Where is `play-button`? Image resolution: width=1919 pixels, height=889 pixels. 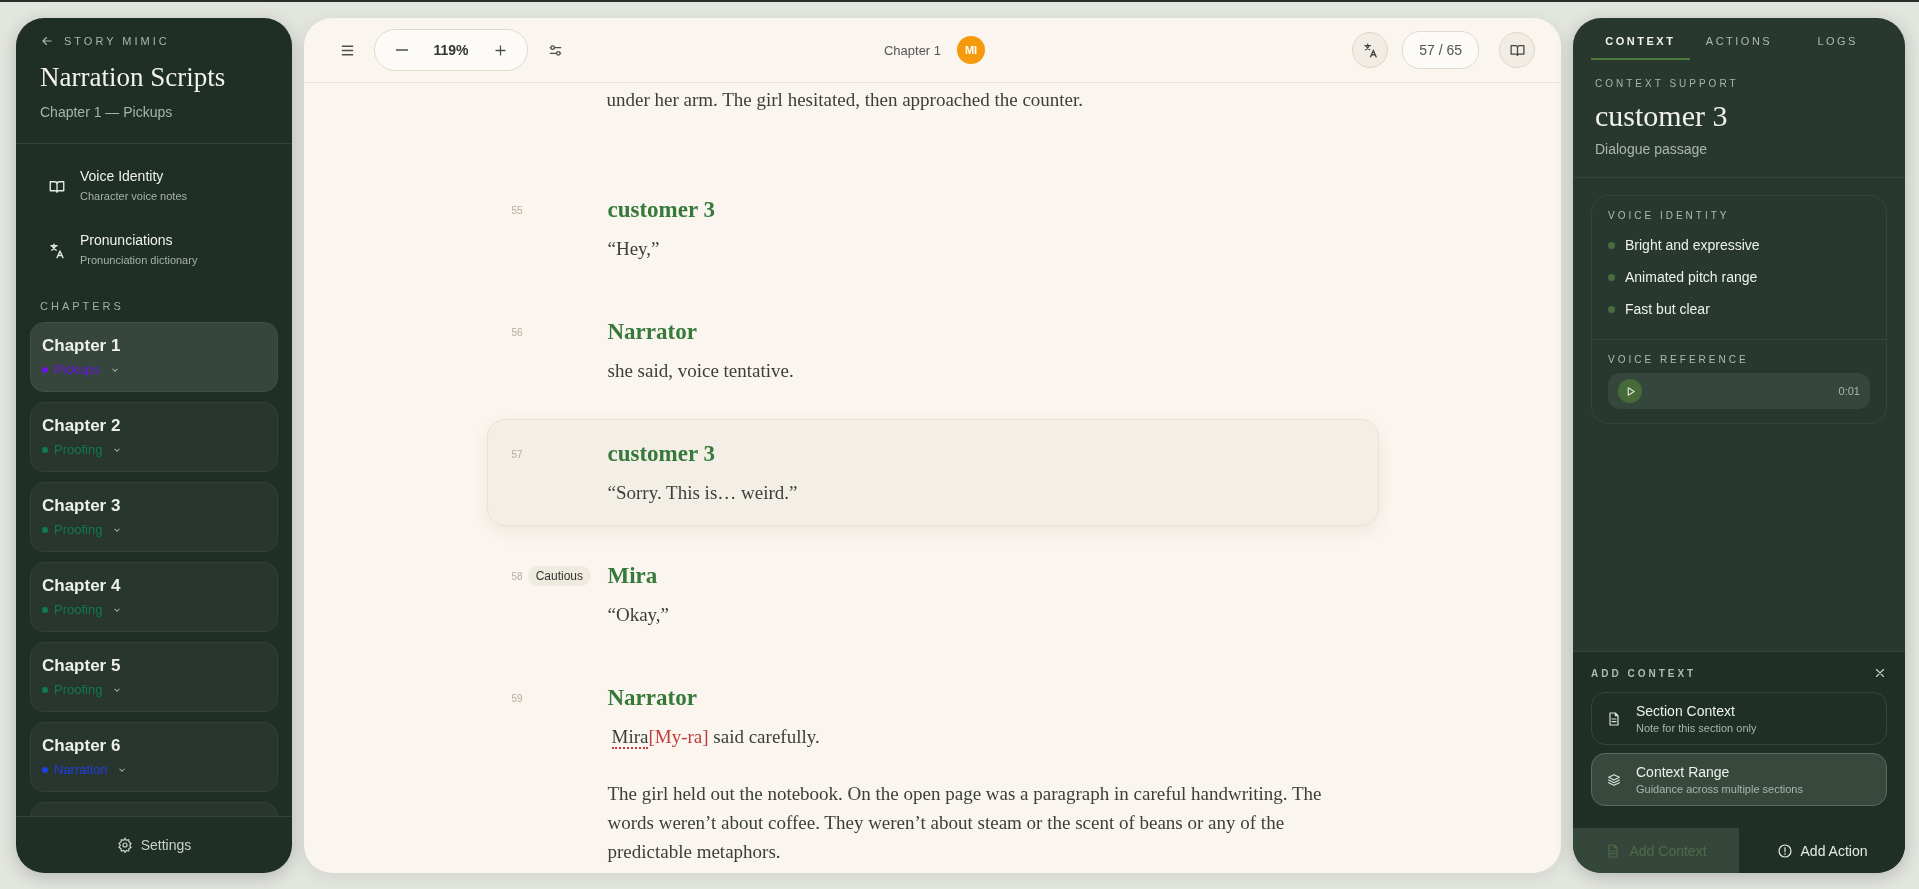 play-button is located at coordinates (1630, 391).